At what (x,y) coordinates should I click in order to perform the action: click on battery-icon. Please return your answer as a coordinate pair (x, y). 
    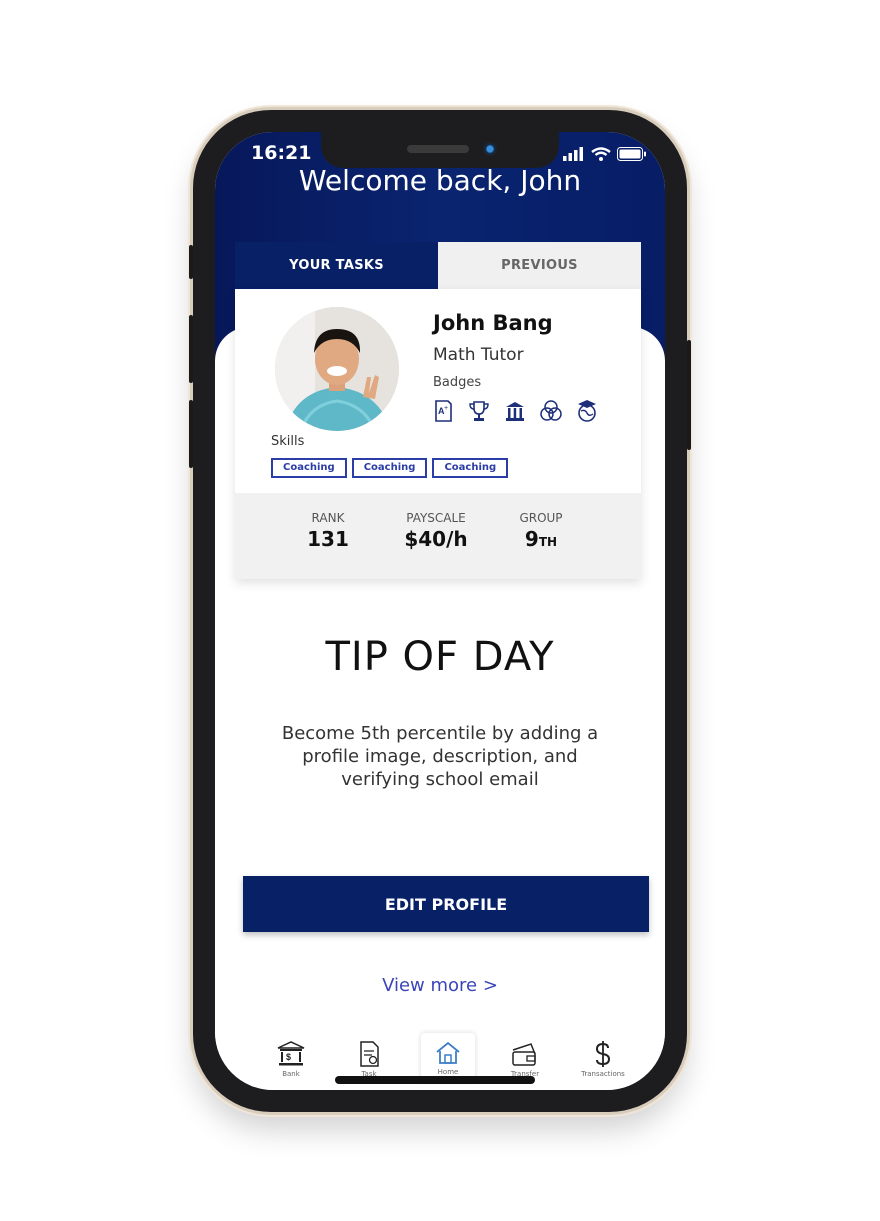
    Looking at the image, I should click on (631, 154).